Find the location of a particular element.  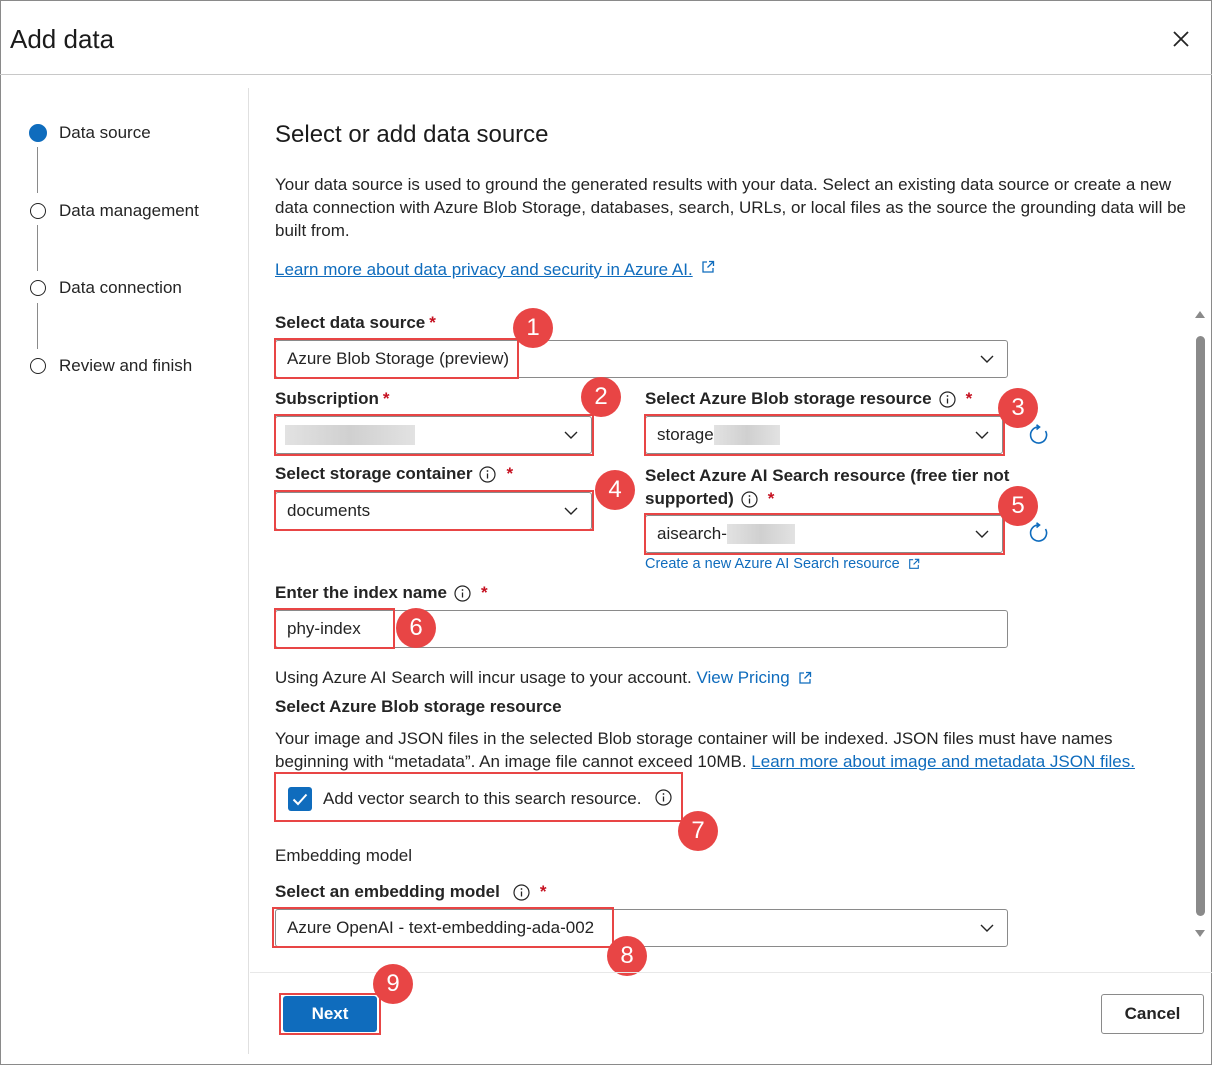

cancel-button: Cancel is located at coordinates (1152, 1014).